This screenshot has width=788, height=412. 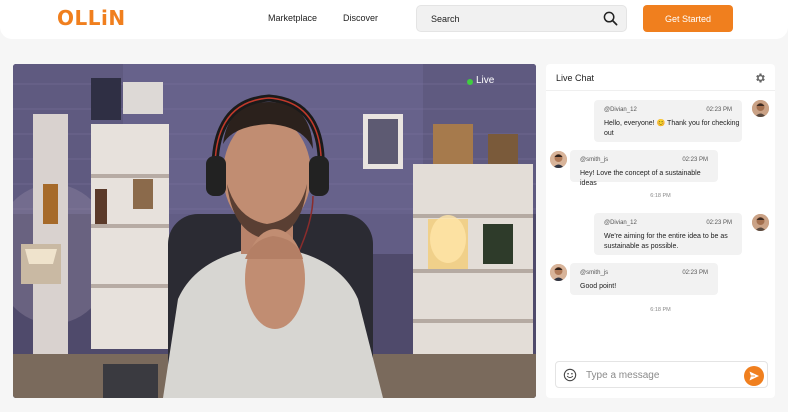 What do you see at coordinates (91, 18) in the screenshot?
I see `logo: OLLiN` at bounding box center [91, 18].